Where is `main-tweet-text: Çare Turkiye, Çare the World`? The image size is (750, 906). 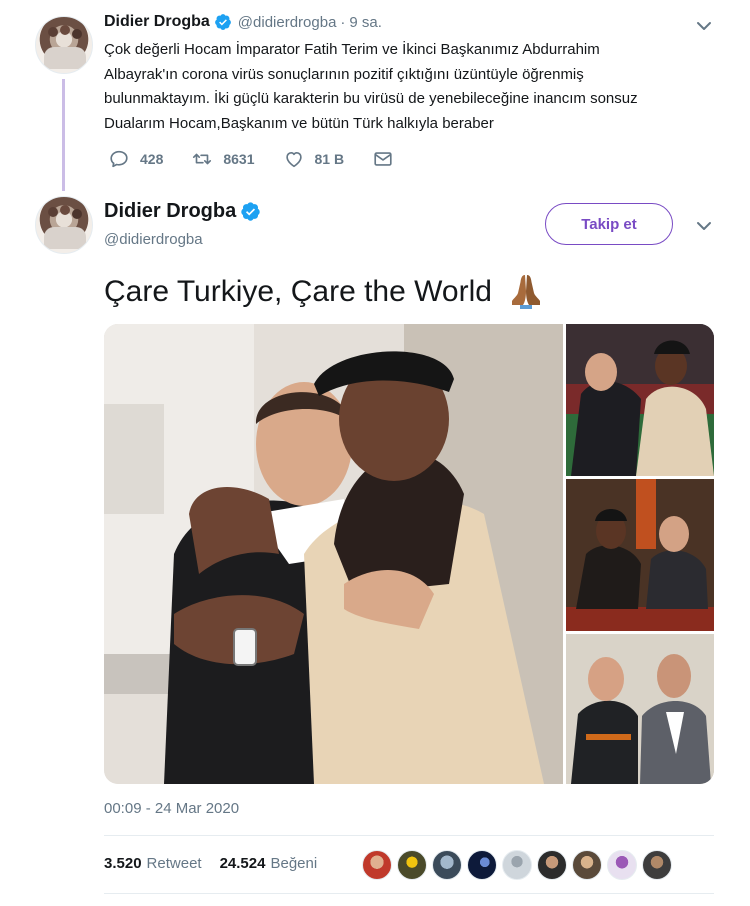 main-tweet-text: Çare Turkiye, Çare the World is located at coordinates (298, 291).